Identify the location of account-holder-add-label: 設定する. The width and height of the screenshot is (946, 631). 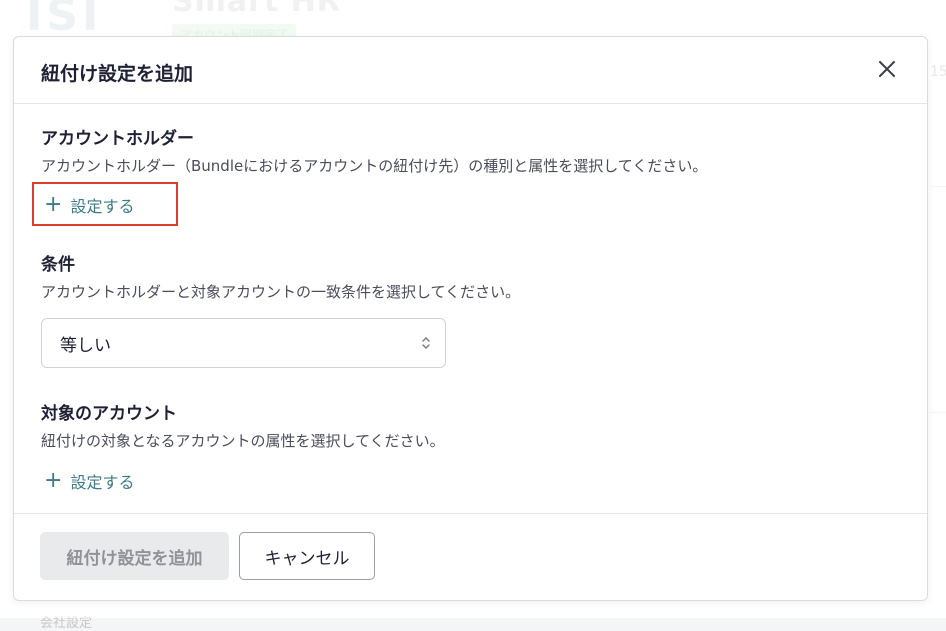
(102, 206).